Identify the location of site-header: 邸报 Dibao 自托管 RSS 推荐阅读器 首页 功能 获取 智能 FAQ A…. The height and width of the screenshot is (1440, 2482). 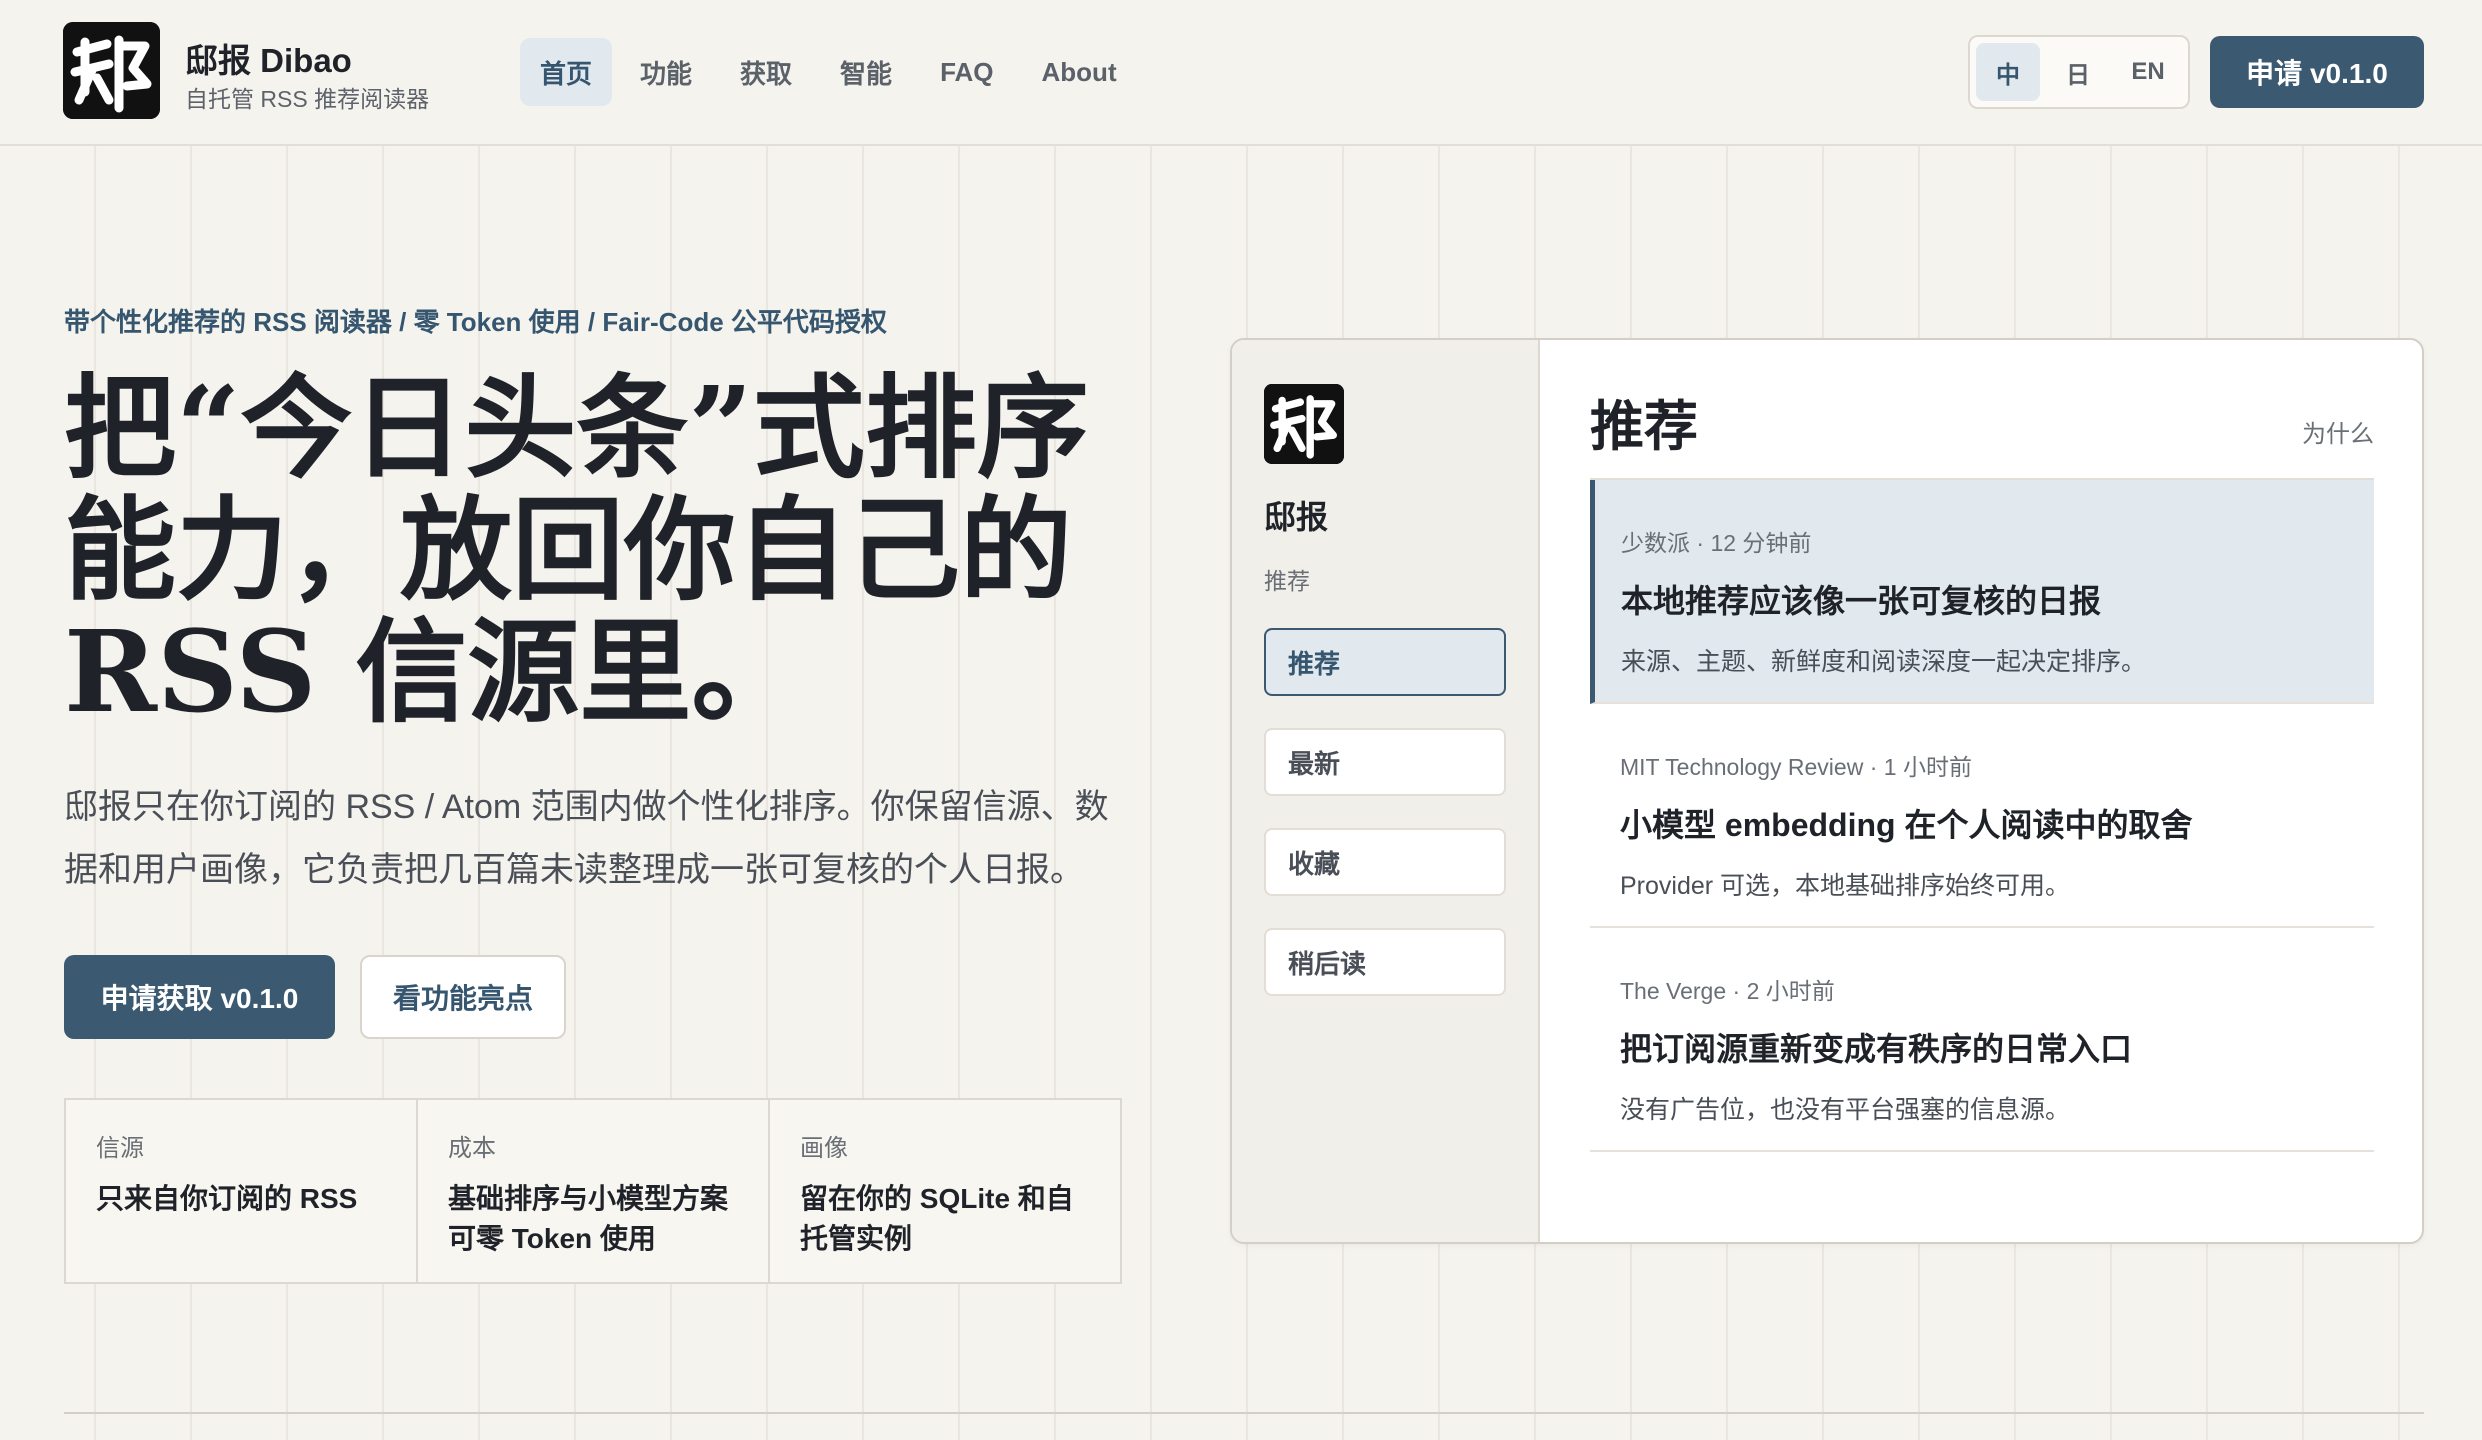
(1241, 73).